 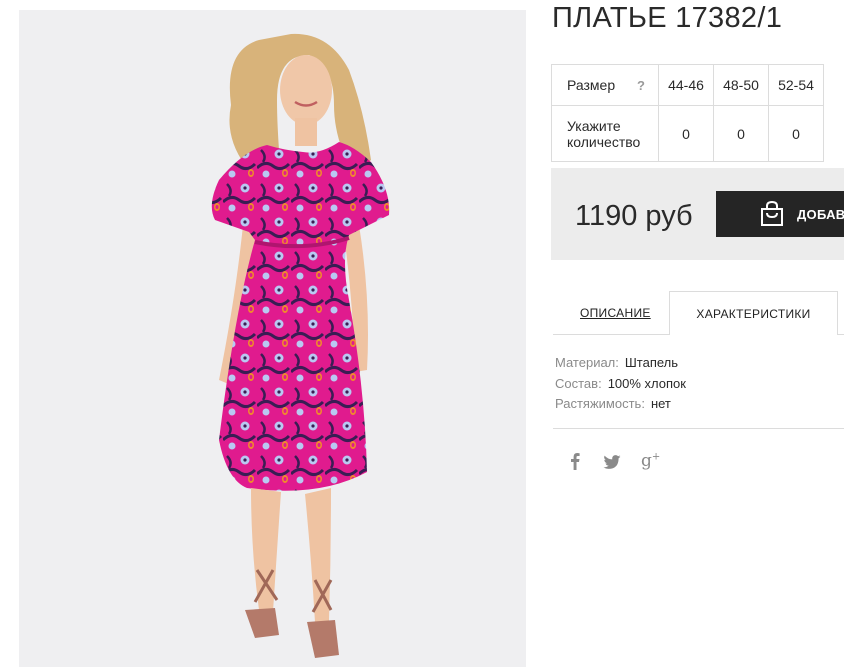 I want to click on size-header-label: Размер, so click(x=591, y=85).